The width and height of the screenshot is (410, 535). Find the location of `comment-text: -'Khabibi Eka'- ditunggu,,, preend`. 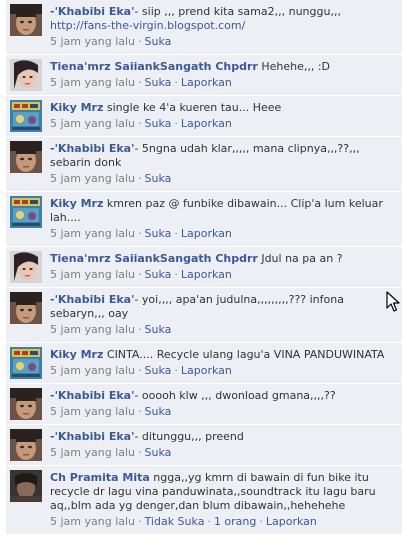

comment-text: -'Khabibi Eka'- ditunggu,,, preend is located at coordinates (222, 437).